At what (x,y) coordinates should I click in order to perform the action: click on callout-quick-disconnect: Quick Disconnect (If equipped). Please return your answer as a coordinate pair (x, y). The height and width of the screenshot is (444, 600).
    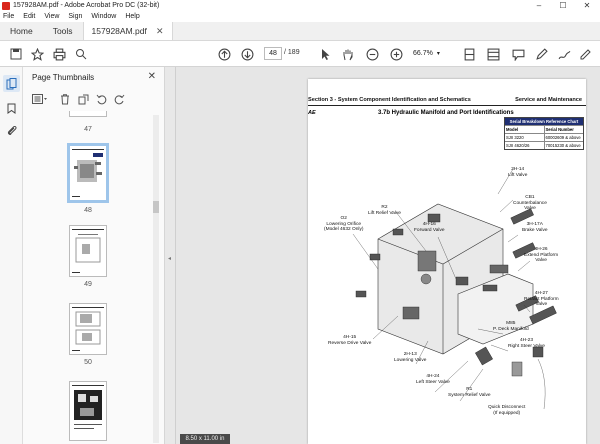
    Looking at the image, I should click on (506, 410).